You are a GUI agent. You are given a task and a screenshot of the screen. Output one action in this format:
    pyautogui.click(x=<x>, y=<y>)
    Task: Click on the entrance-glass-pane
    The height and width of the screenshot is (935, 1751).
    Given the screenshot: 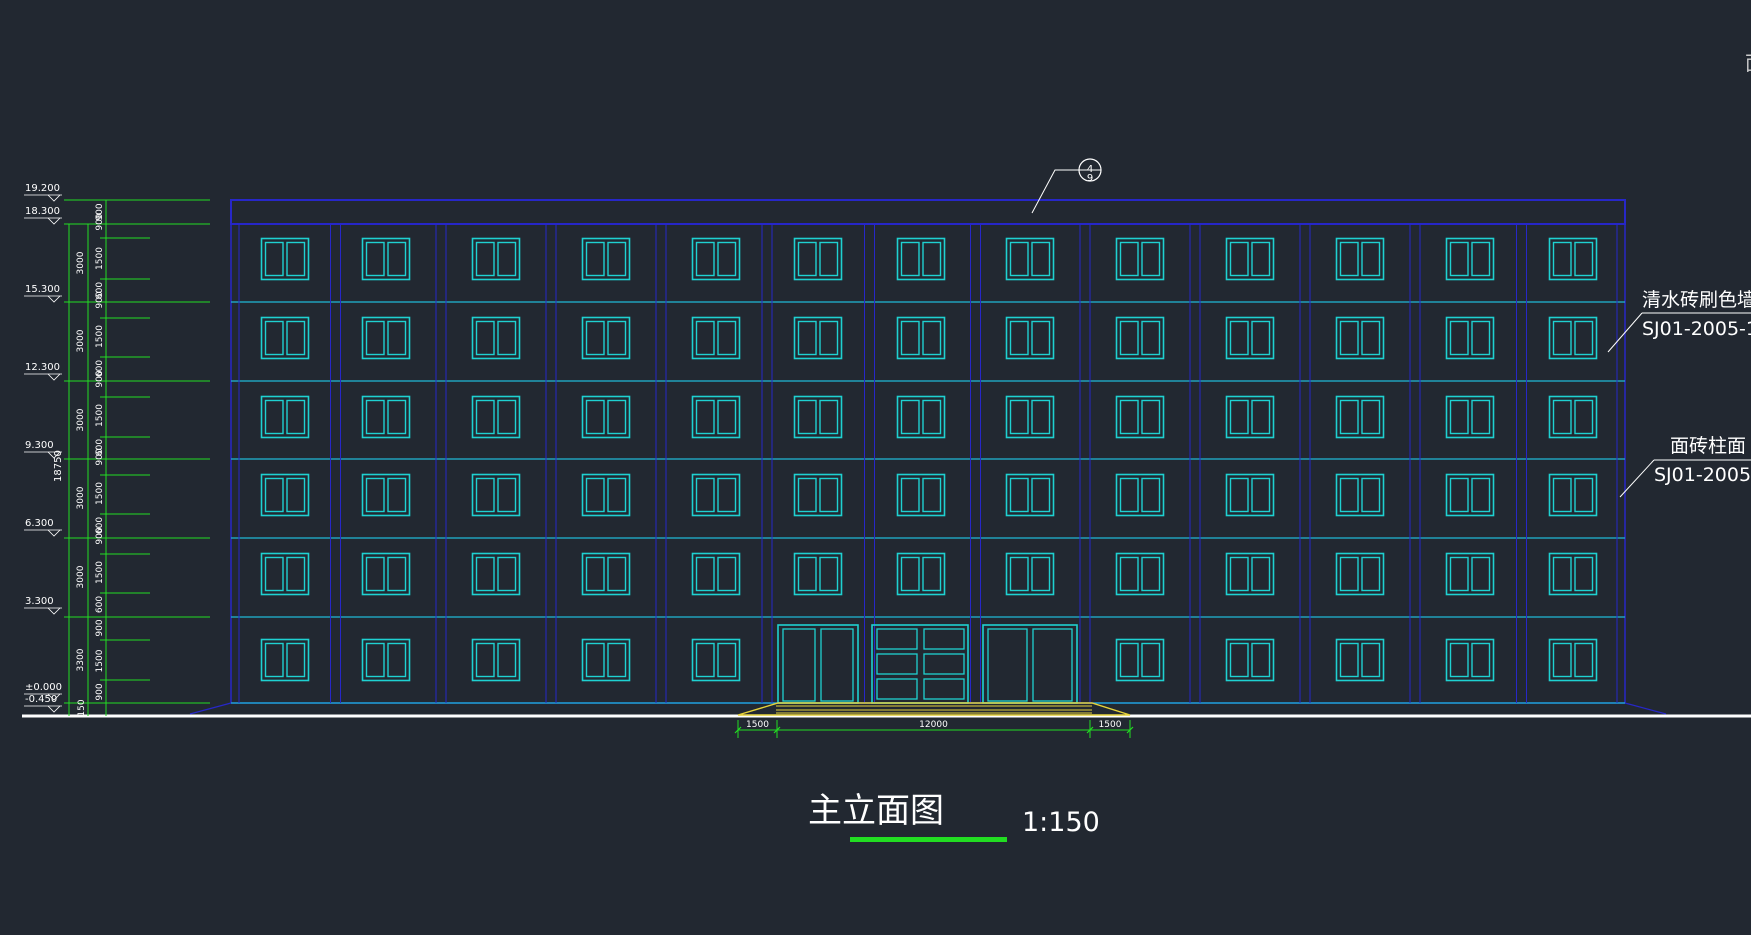 What is the action you would take?
    pyautogui.click(x=897, y=689)
    